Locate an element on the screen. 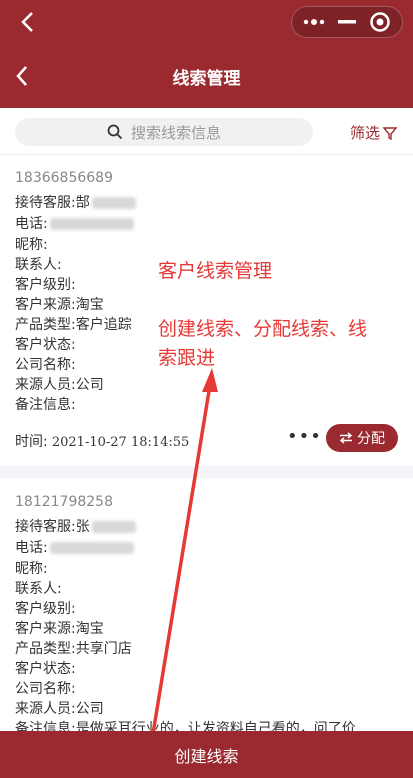 The height and width of the screenshot is (778, 413). mini-program-capsule is located at coordinates (347, 22).